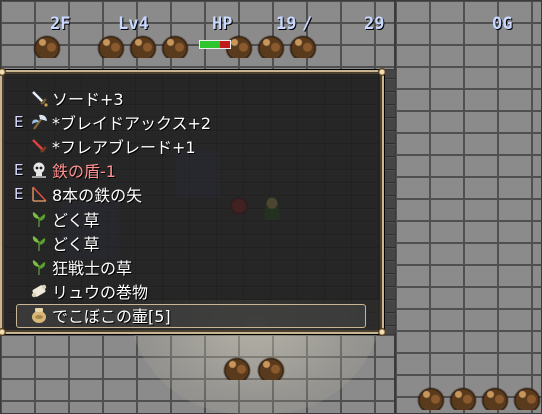 This screenshot has width=542, height=414. I want to click on inventory-item: リュウの巻物, so click(81, 291).